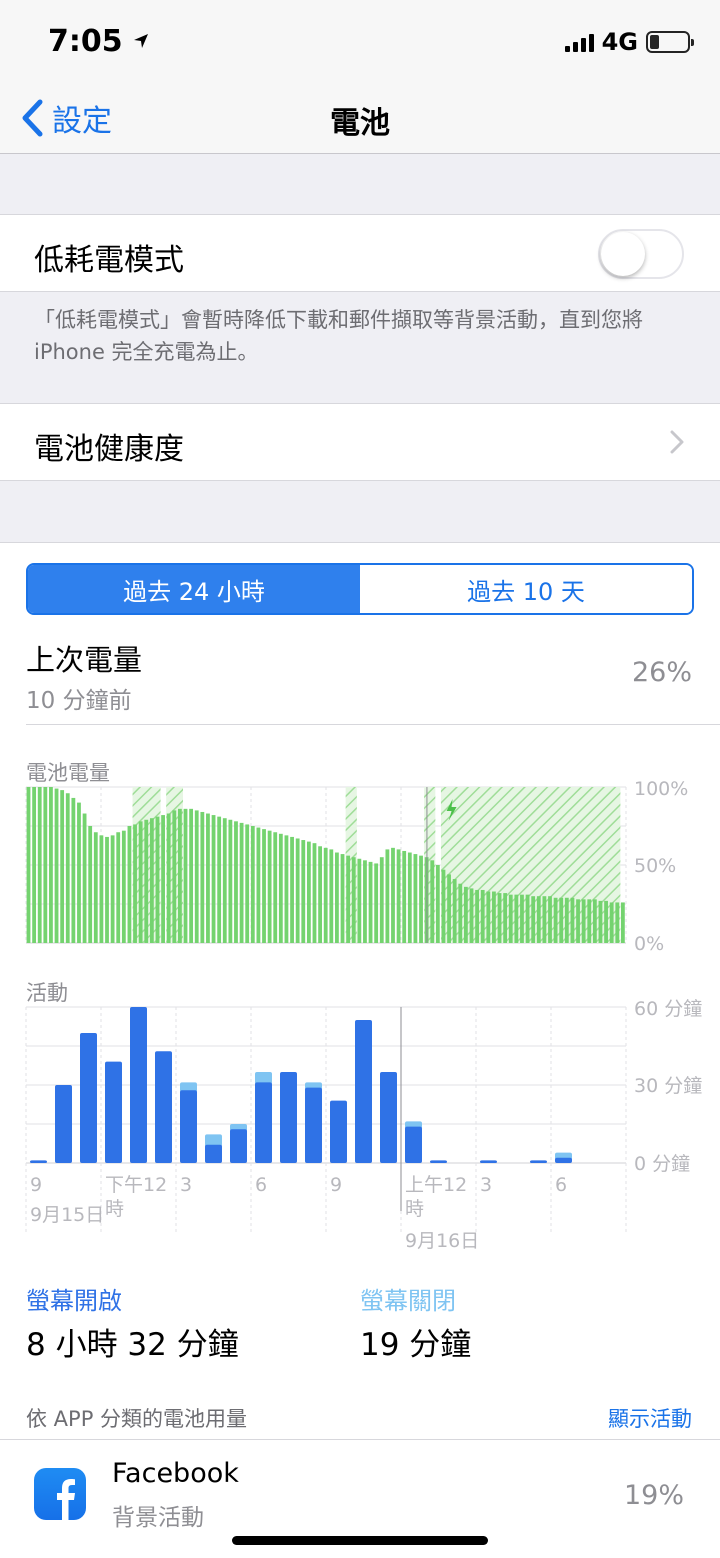 The image size is (720, 1558). Describe the element at coordinates (360, 253) in the screenshot. I see `low-power-mode-row: 低耗電模式` at that location.